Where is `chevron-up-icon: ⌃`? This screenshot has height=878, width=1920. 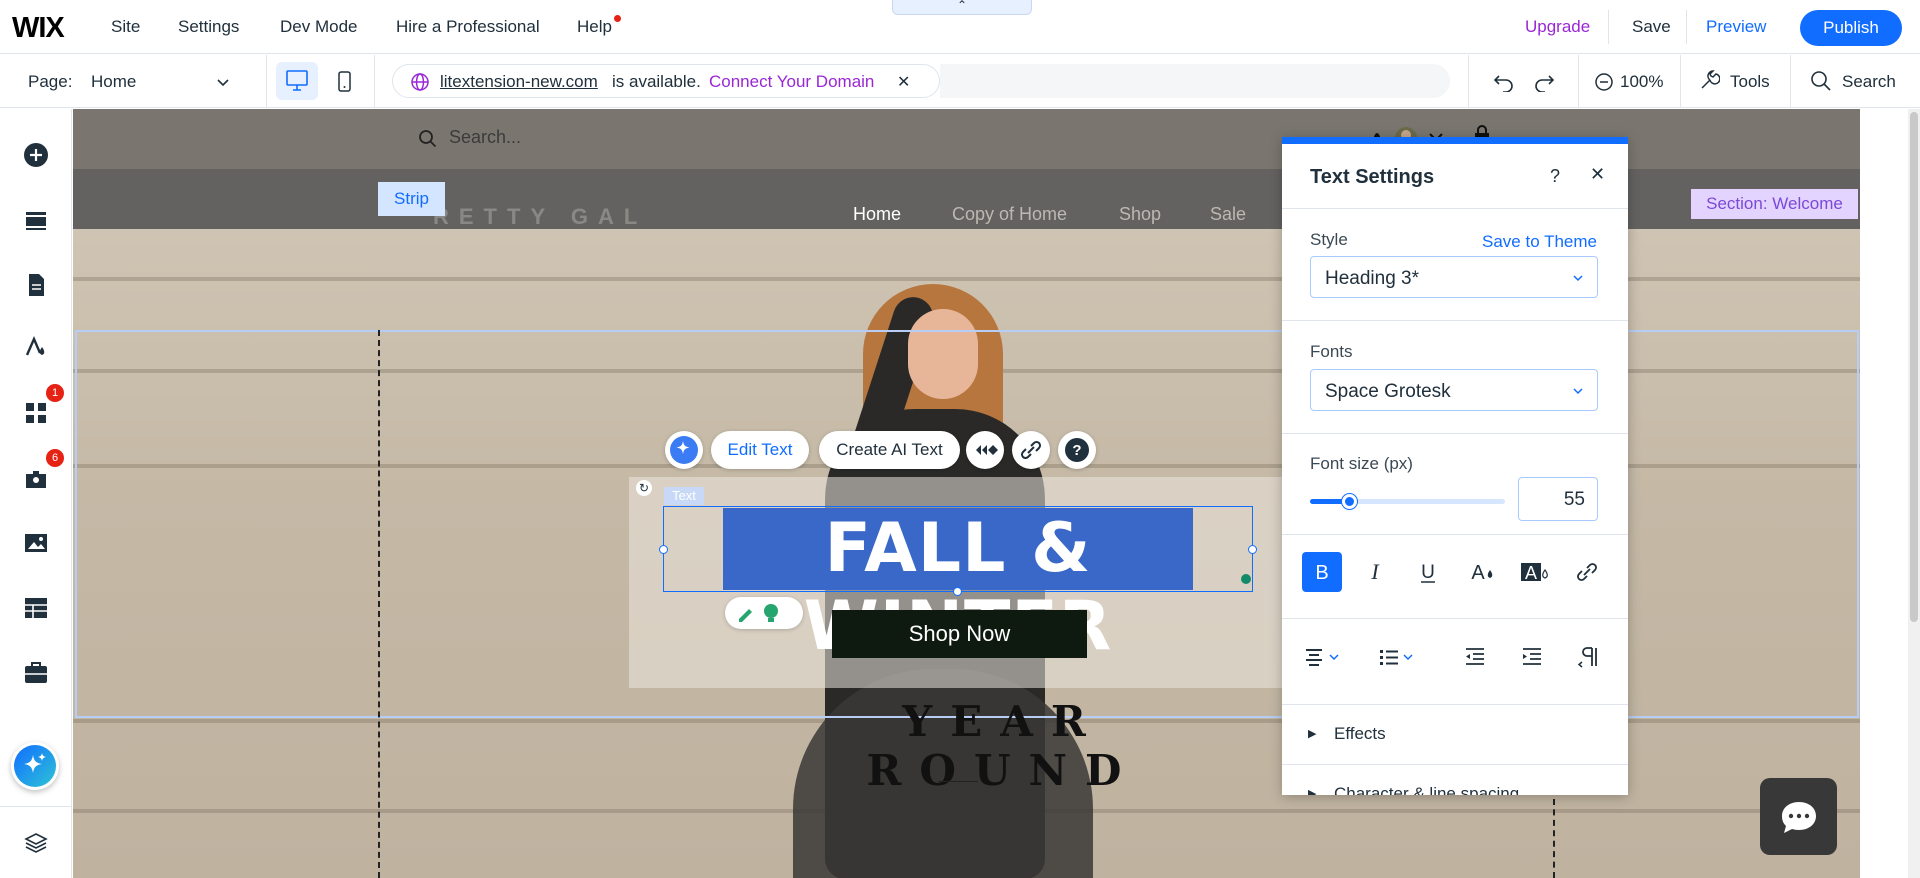
chevron-up-icon: ⌃ is located at coordinates (962, 6).